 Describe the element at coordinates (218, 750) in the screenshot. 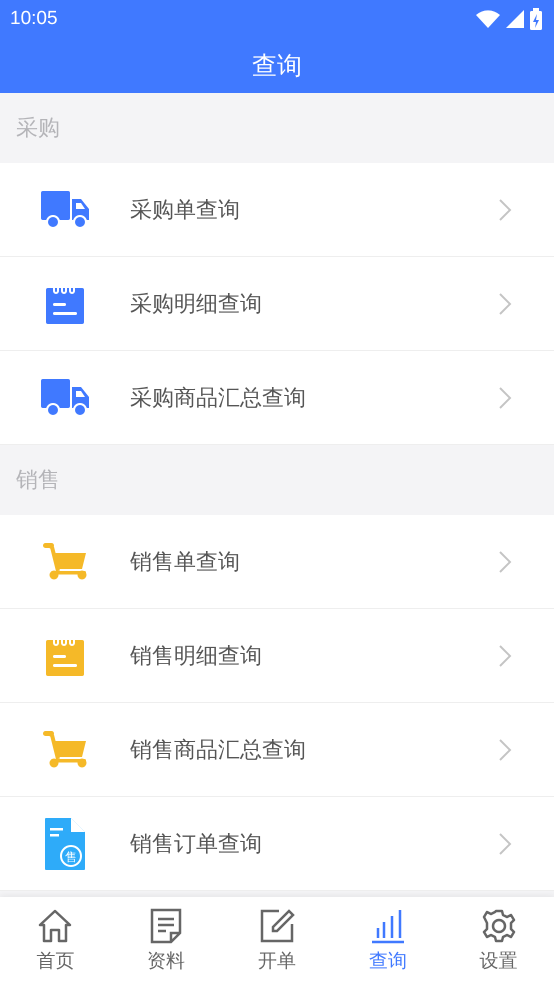

I see `item-label: 销售商品汇总查询` at that location.